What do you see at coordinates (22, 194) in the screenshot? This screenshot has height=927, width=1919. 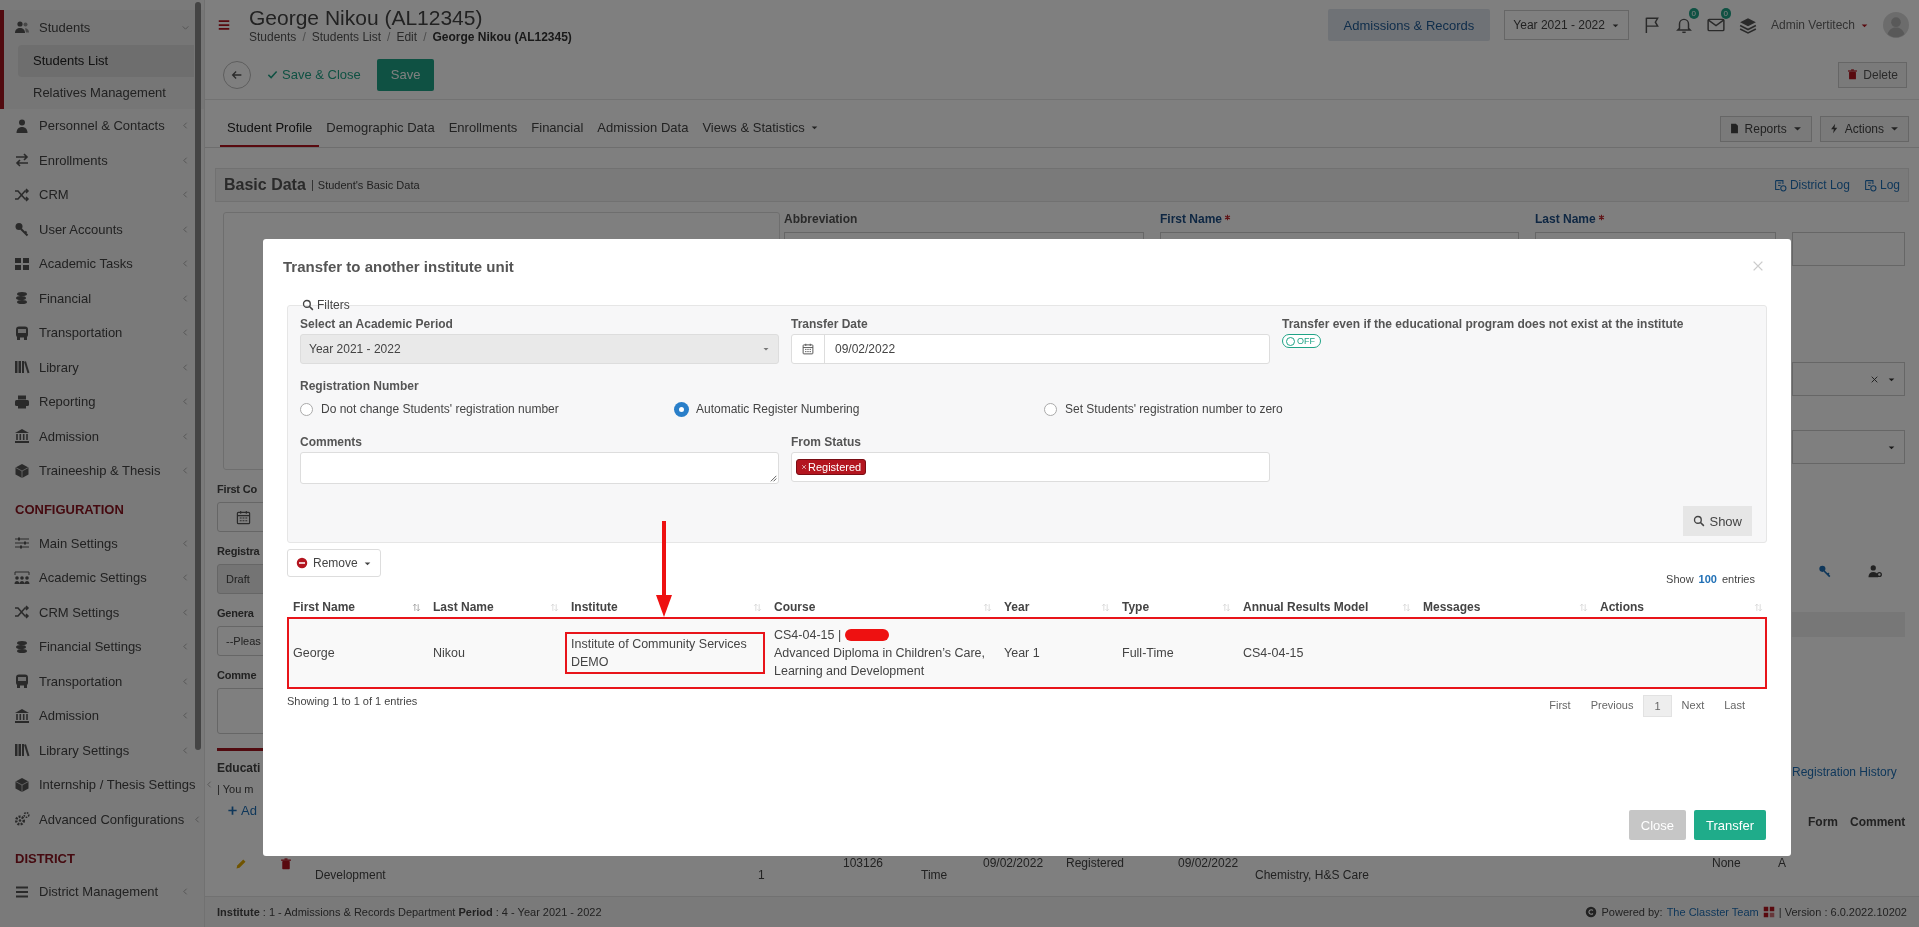 I see `shuffle-icon` at bounding box center [22, 194].